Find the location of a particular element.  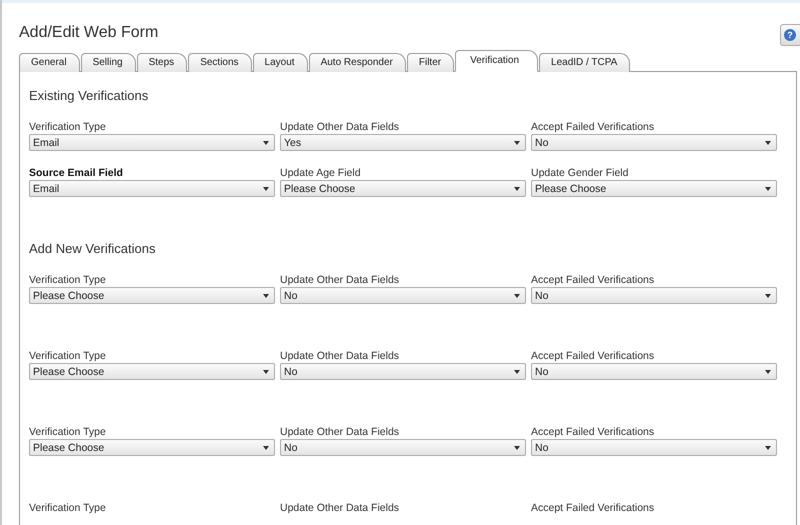

tab: Sections is located at coordinates (220, 62).